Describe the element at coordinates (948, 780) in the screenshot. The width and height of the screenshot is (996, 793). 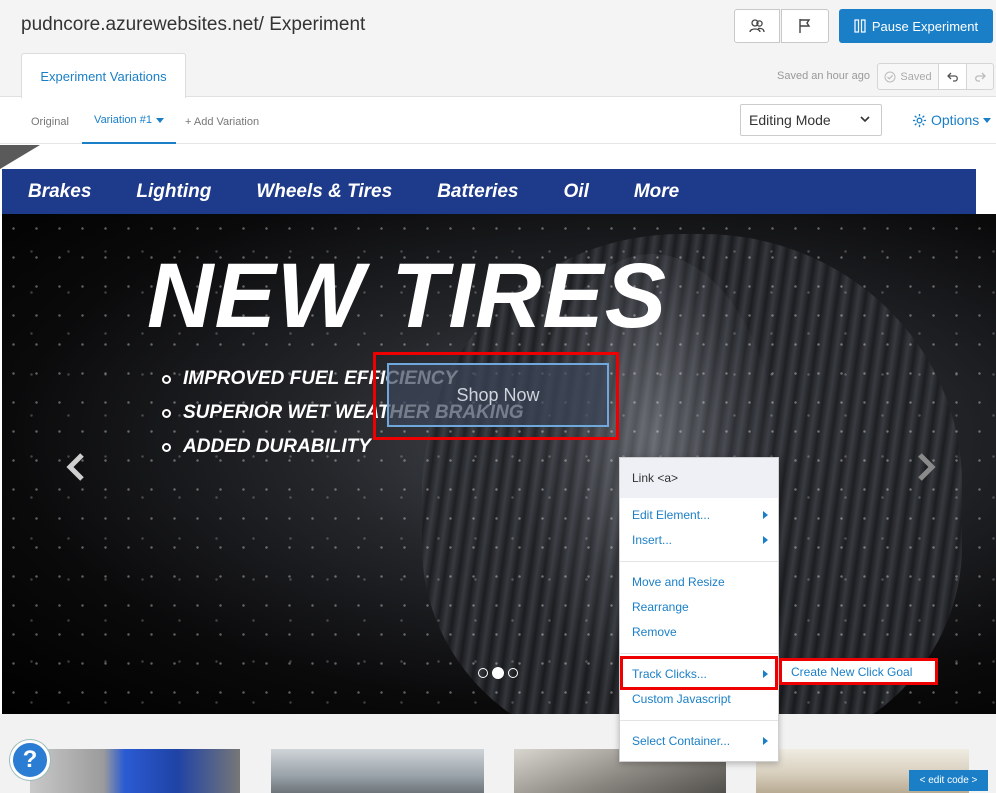
I see `edit-code-button: < edit code >` at that location.